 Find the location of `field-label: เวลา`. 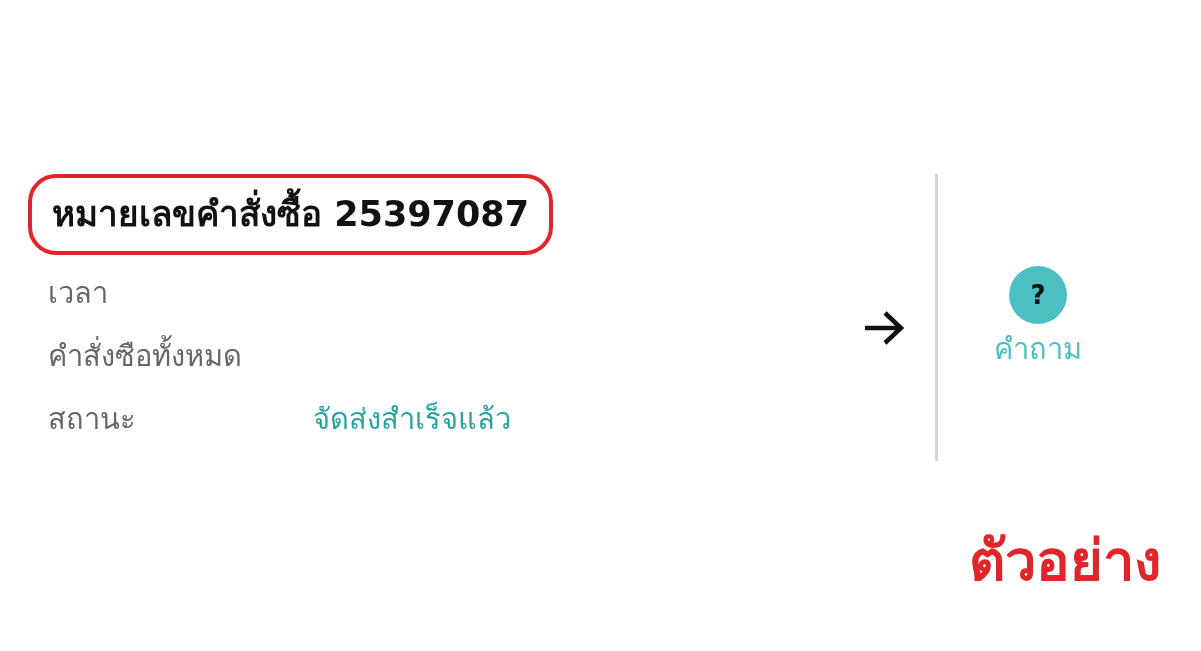

field-label: เวลา is located at coordinates (78, 294).